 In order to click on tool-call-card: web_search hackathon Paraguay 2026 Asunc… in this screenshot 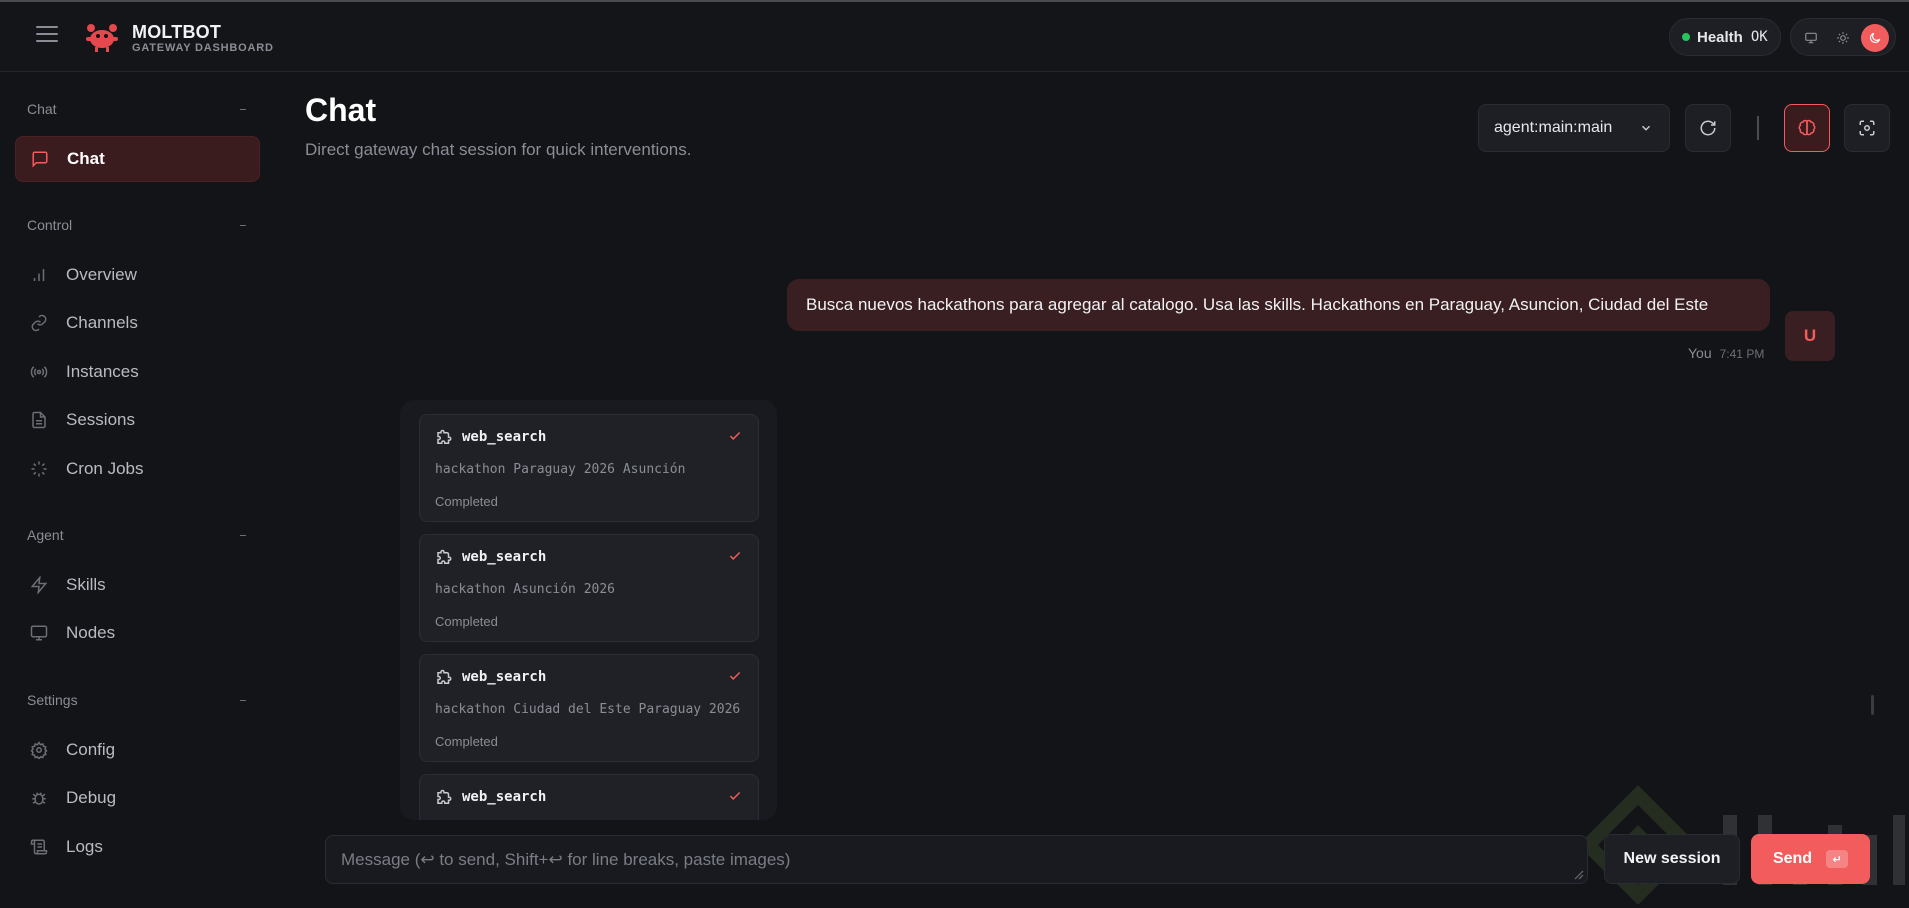, I will do `click(589, 468)`.